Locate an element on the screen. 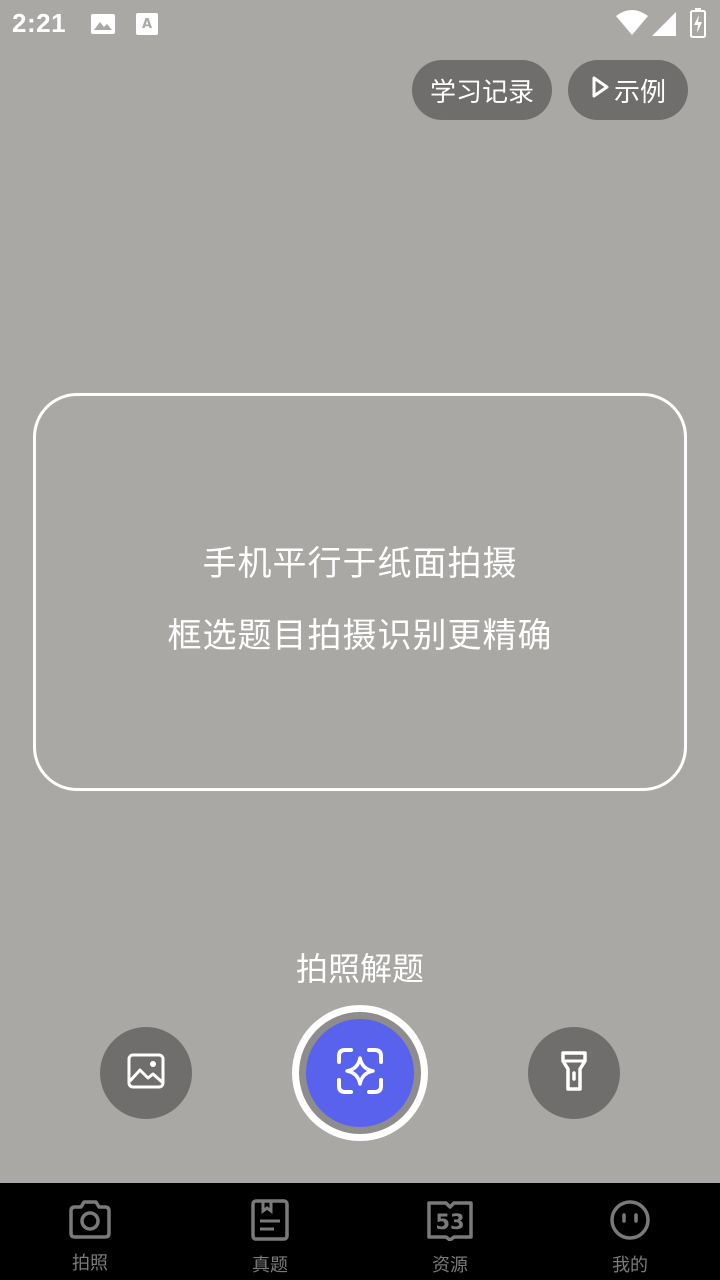 This screenshot has width=720, height=1280. study-history-label: 学习记录 is located at coordinates (481, 92).